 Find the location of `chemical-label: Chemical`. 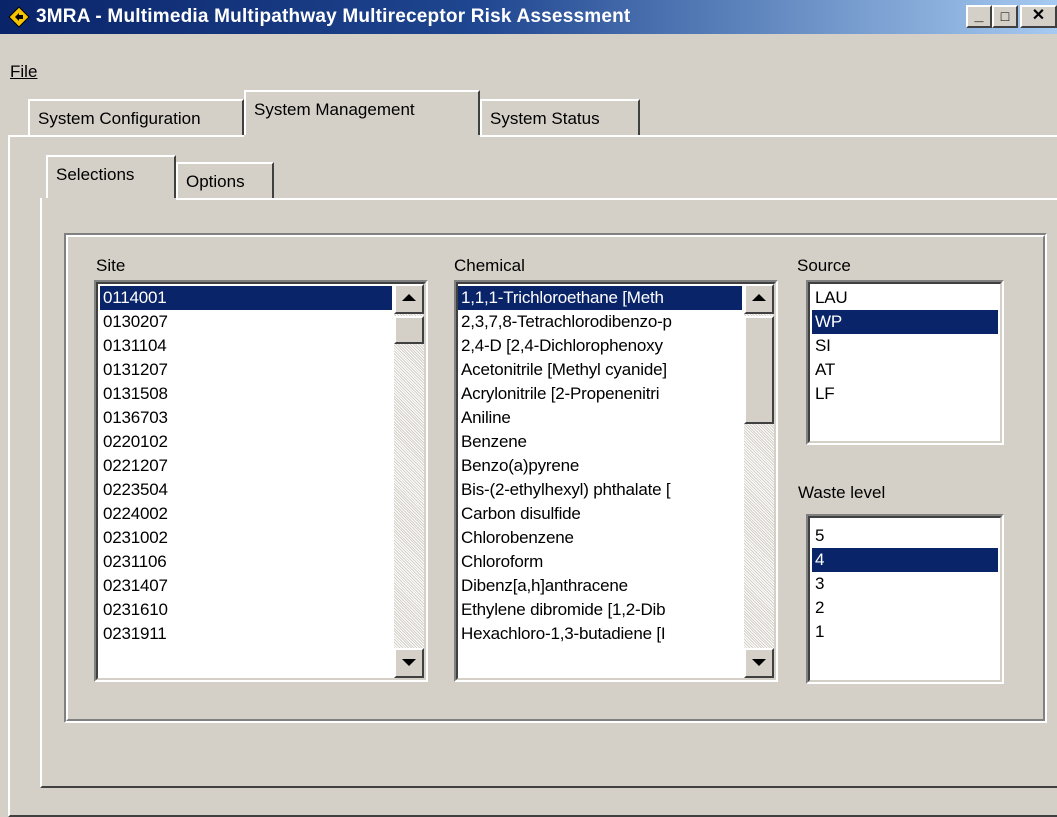

chemical-label: Chemical is located at coordinates (489, 265).